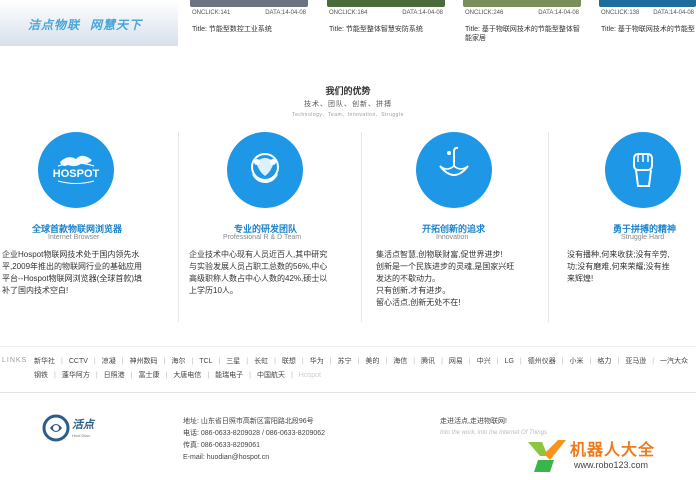 Image resolution: width=696 pixels, height=480 pixels. Describe the element at coordinates (648, 29) in the screenshot. I see `news-title: Title: 基于物联网技术的节能型` at that location.